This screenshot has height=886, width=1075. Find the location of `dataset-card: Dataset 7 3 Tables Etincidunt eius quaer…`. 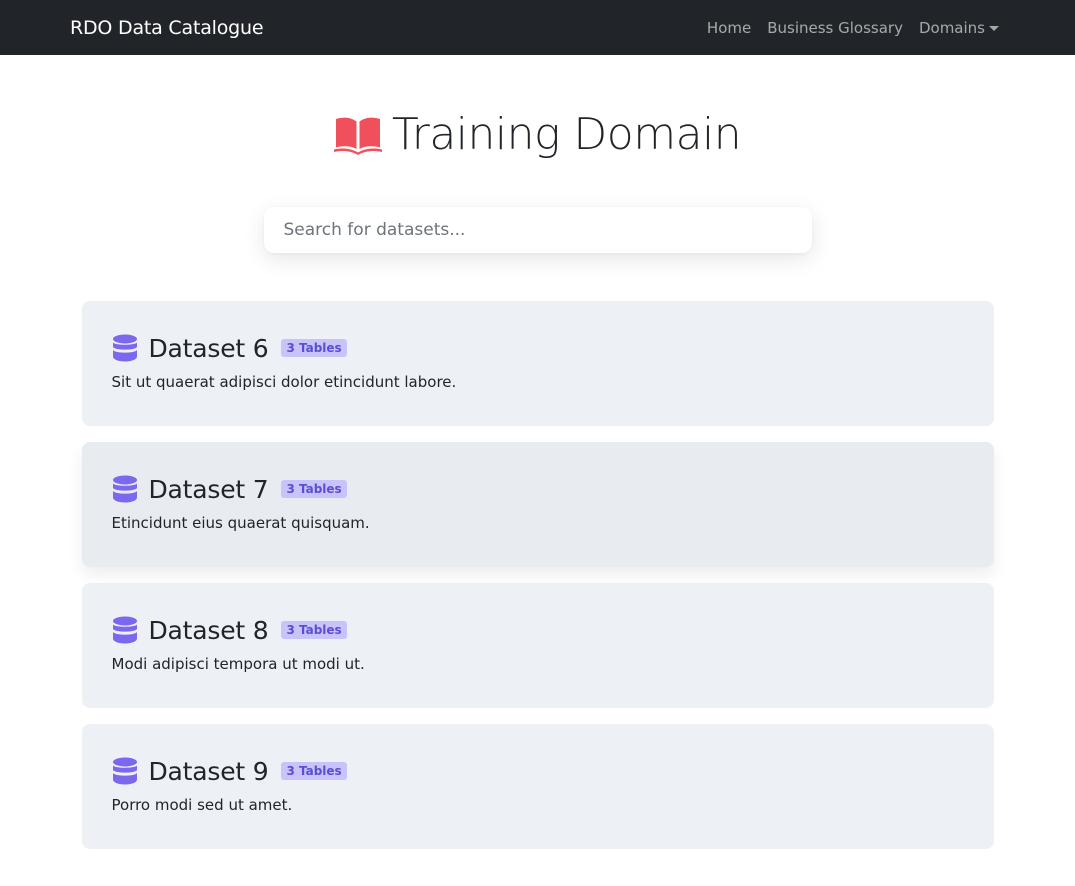

dataset-card: Dataset 7 3 Tables Etincidunt eius quaer… is located at coordinates (537, 504).